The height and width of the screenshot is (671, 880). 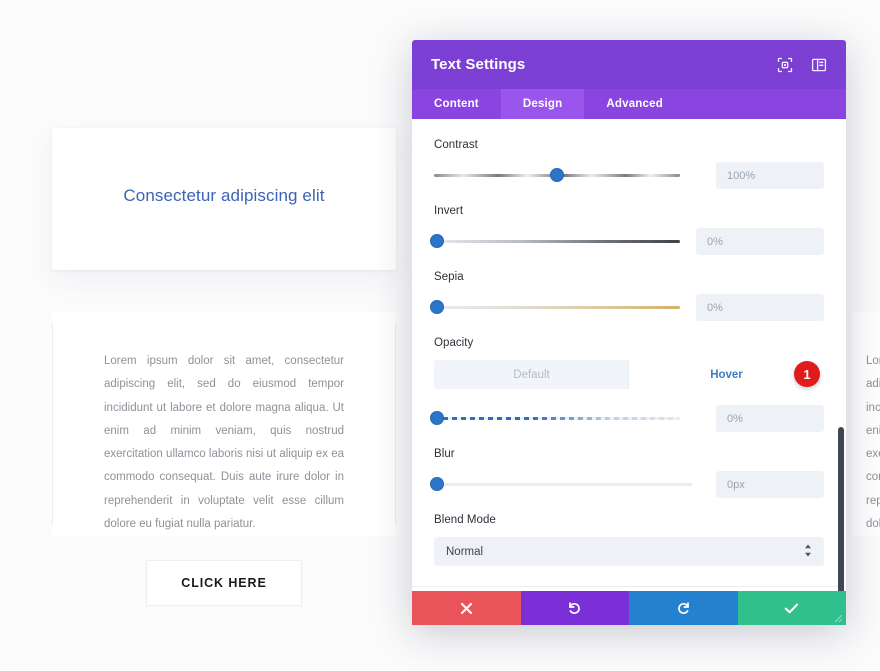 I want to click on cta-wrapper: CLICK HERE, so click(x=224, y=583).